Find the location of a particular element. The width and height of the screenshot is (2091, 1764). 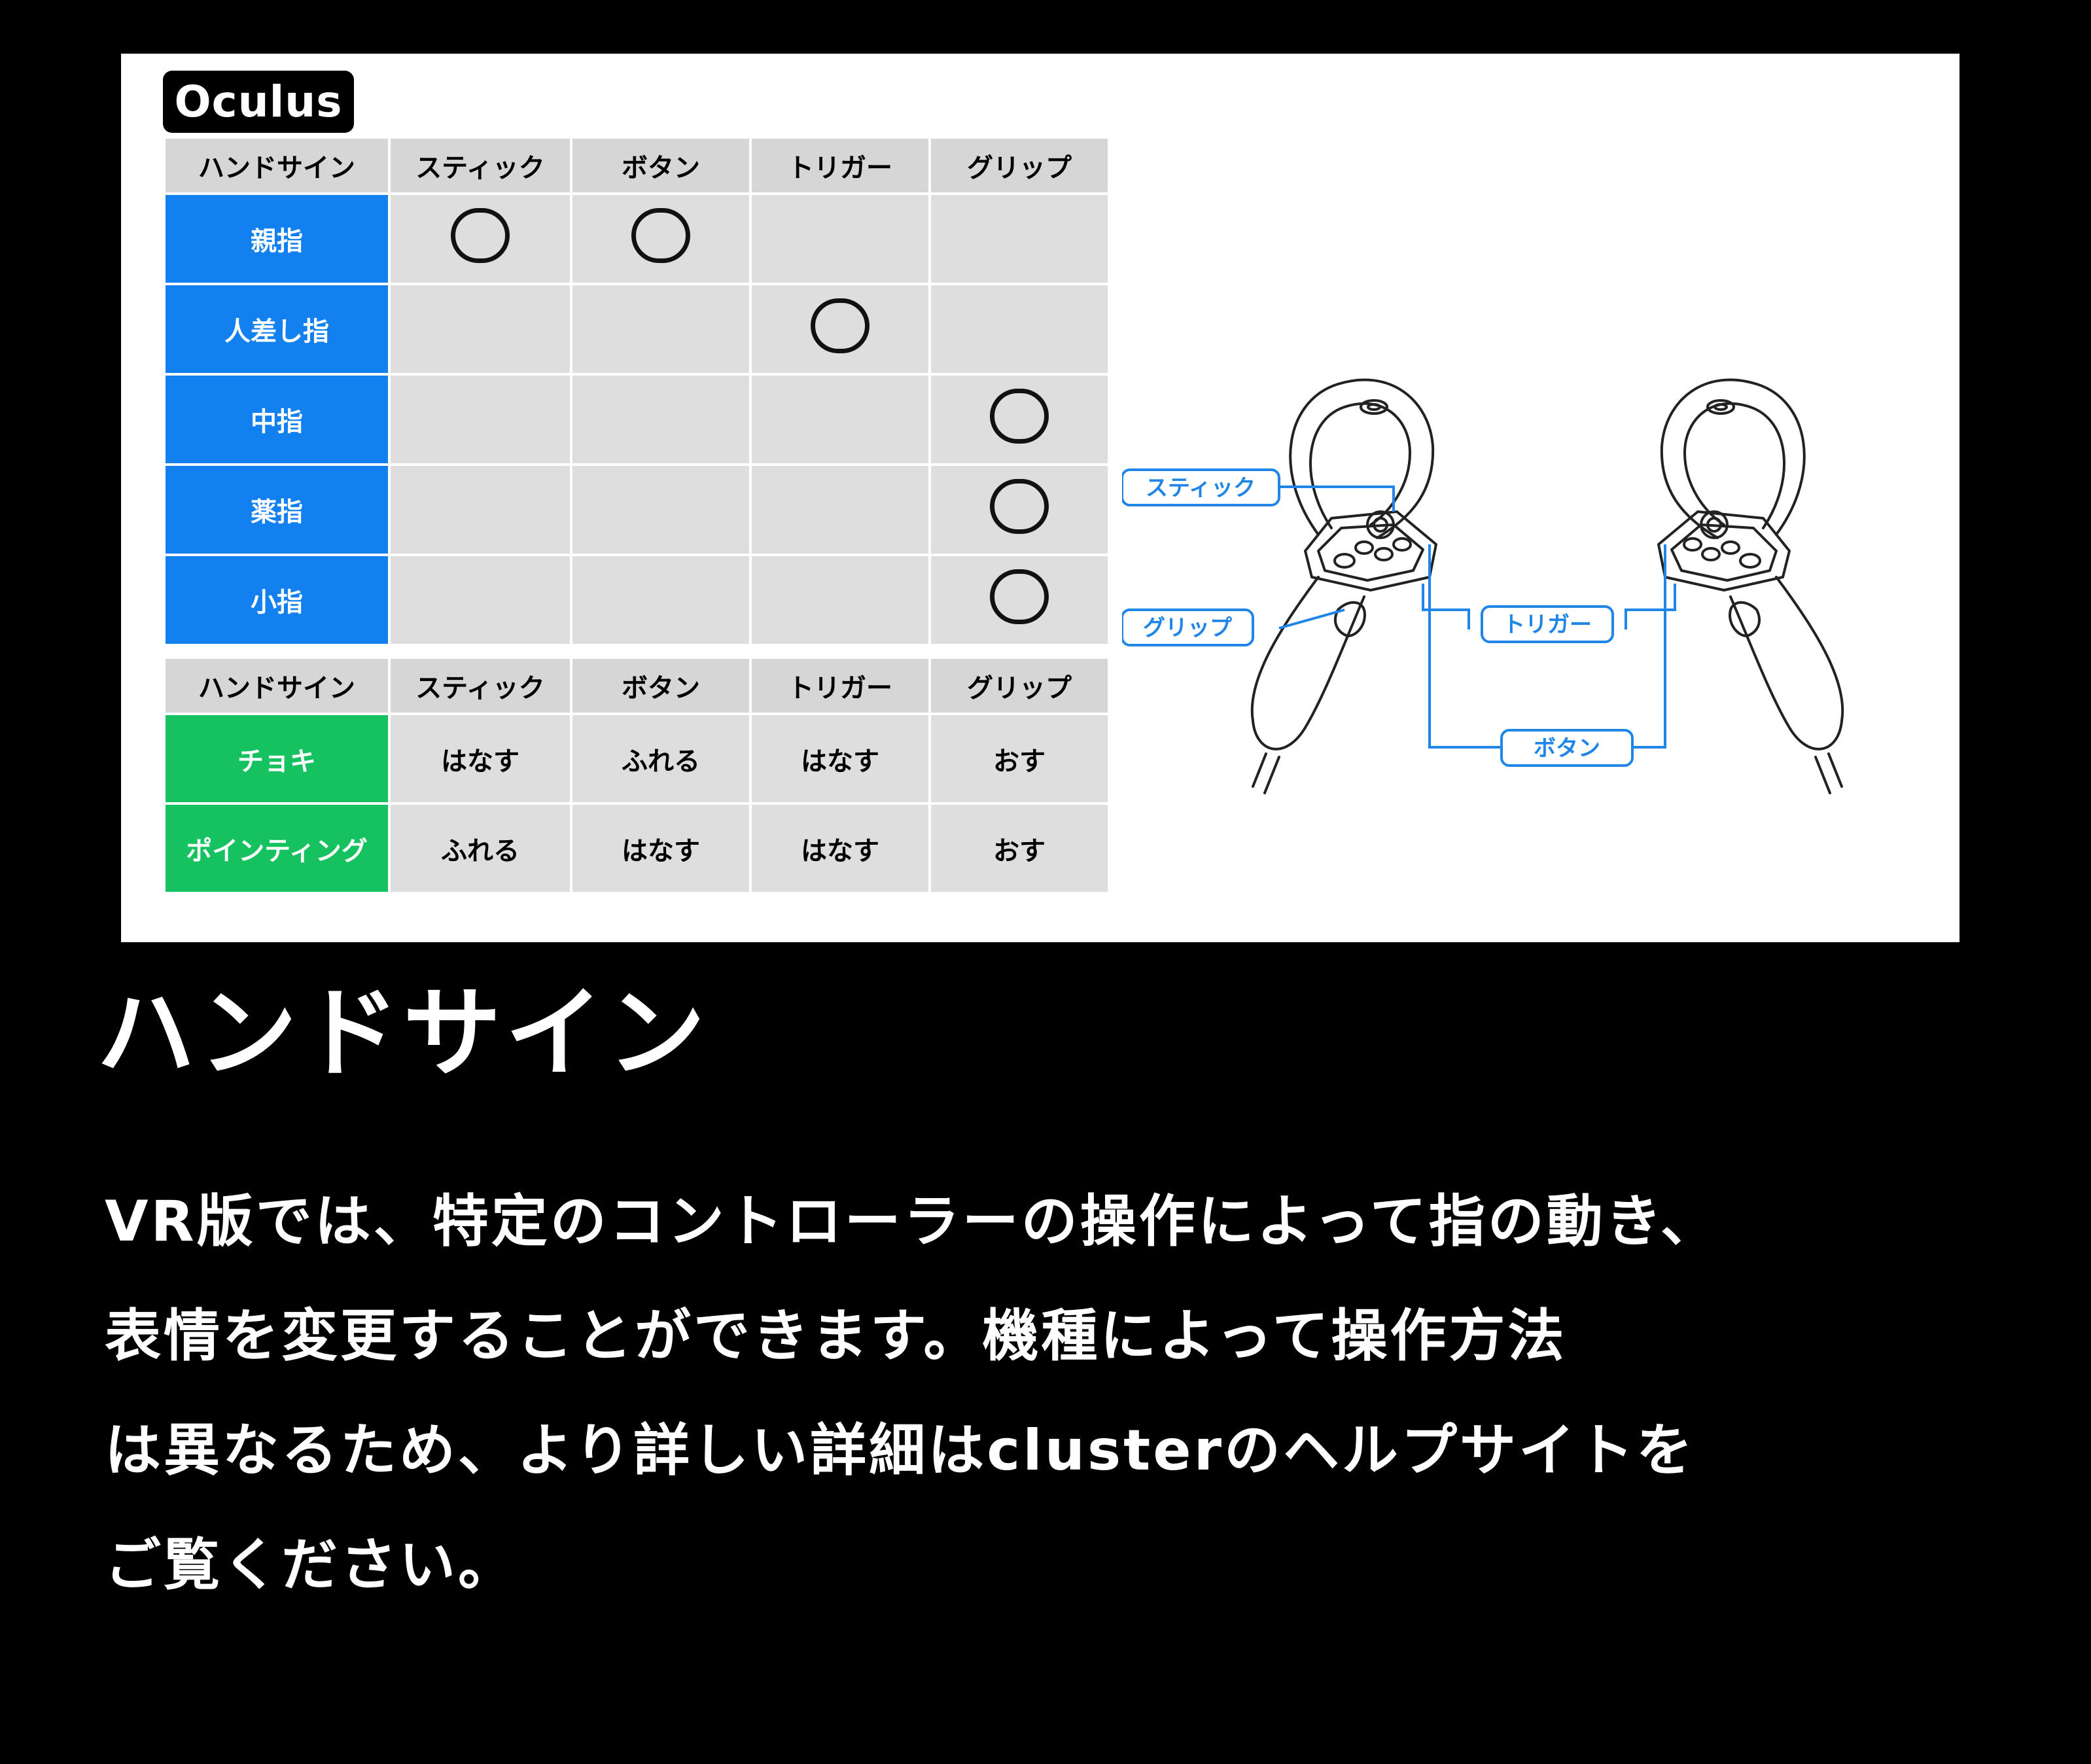

table-row: 人差し指 is located at coordinates (637, 330).